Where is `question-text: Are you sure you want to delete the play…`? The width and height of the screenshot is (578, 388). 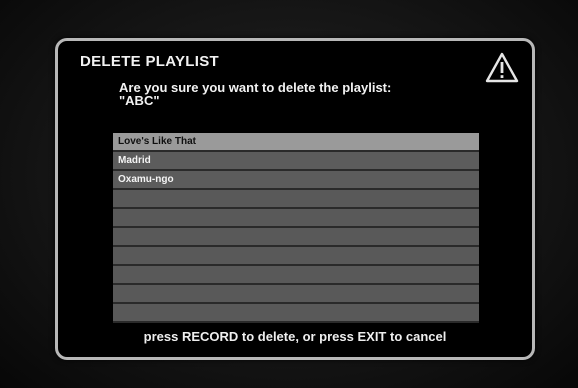
question-text: Are you sure you want to delete the play… is located at coordinates (255, 87).